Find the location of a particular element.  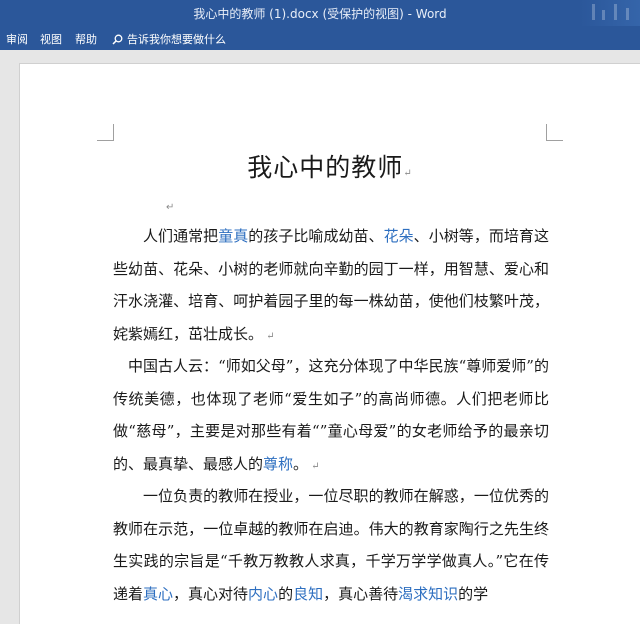

window-title: 我心中的教师 (1).docx (受保护的视图) - Word is located at coordinates (320, 14).